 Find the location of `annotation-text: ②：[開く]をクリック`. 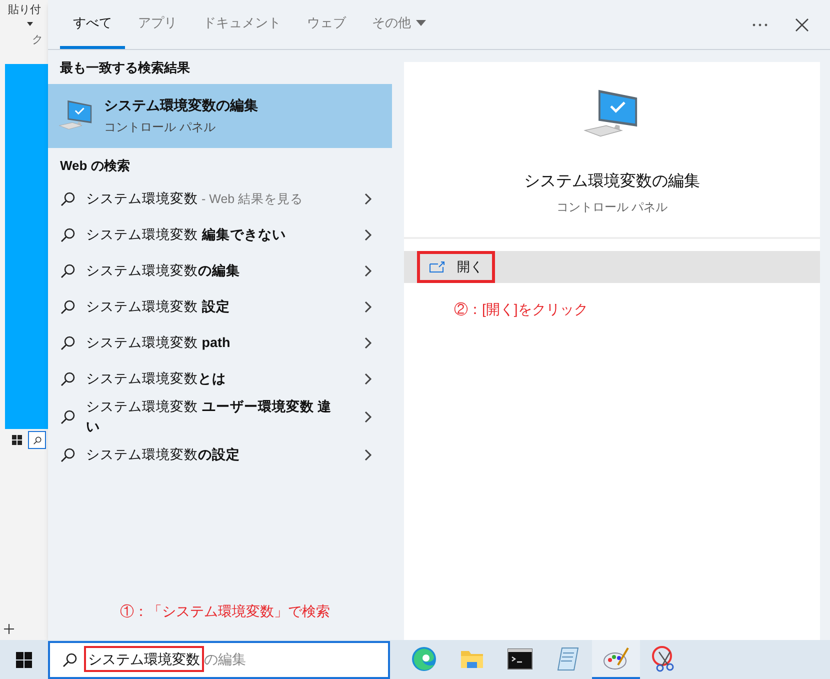

annotation-text: ②：[開く]をクリック is located at coordinates (521, 309).